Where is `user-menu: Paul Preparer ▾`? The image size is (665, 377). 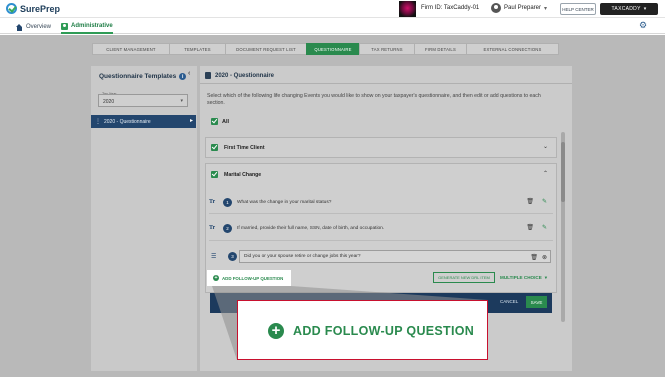 user-menu: Paul Preparer ▾ is located at coordinates (519, 8).